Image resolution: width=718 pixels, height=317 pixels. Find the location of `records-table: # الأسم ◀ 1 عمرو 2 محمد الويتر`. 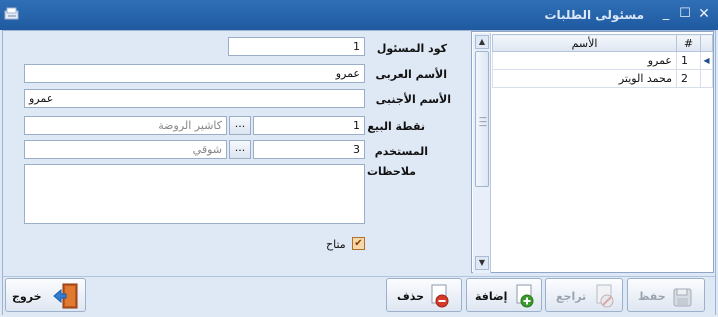

records-table: # الأسم ◀ 1 عمرو 2 محمد الويتر is located at coordinates (602, 61).